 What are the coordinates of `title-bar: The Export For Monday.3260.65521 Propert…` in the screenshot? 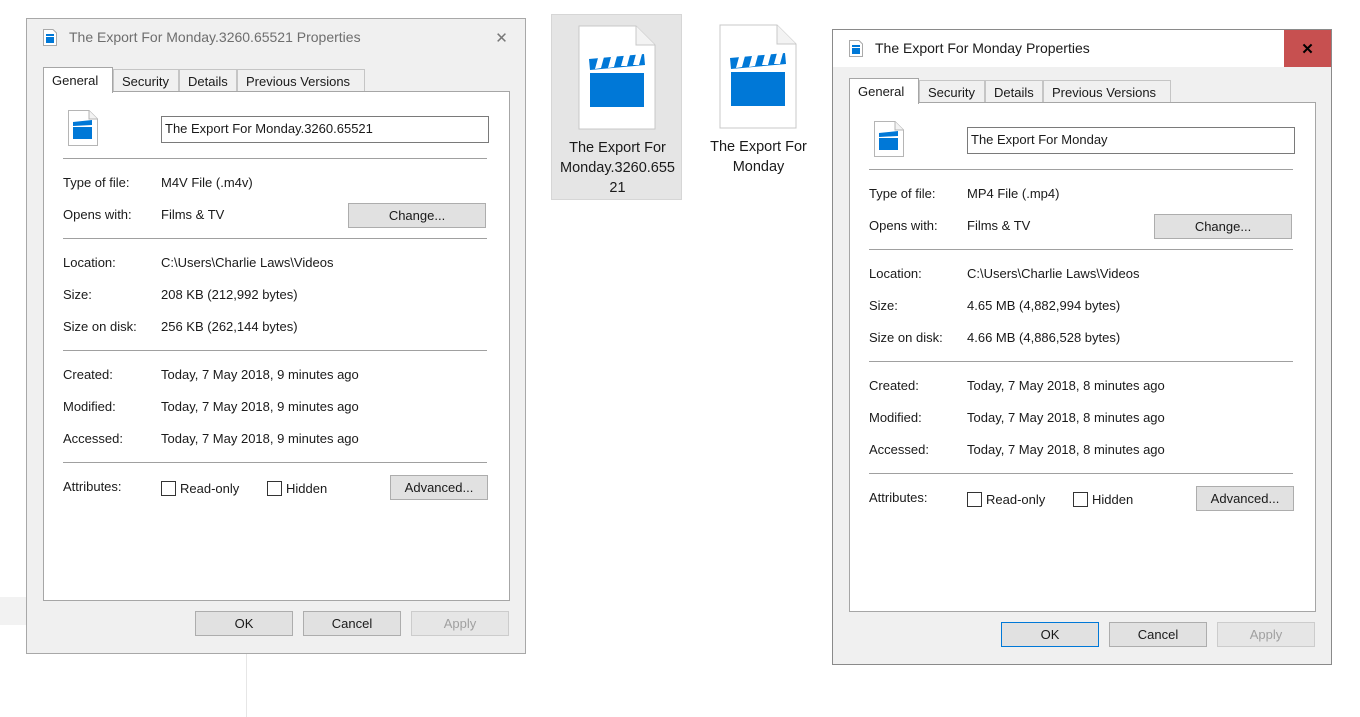 It's located at (276, 37).